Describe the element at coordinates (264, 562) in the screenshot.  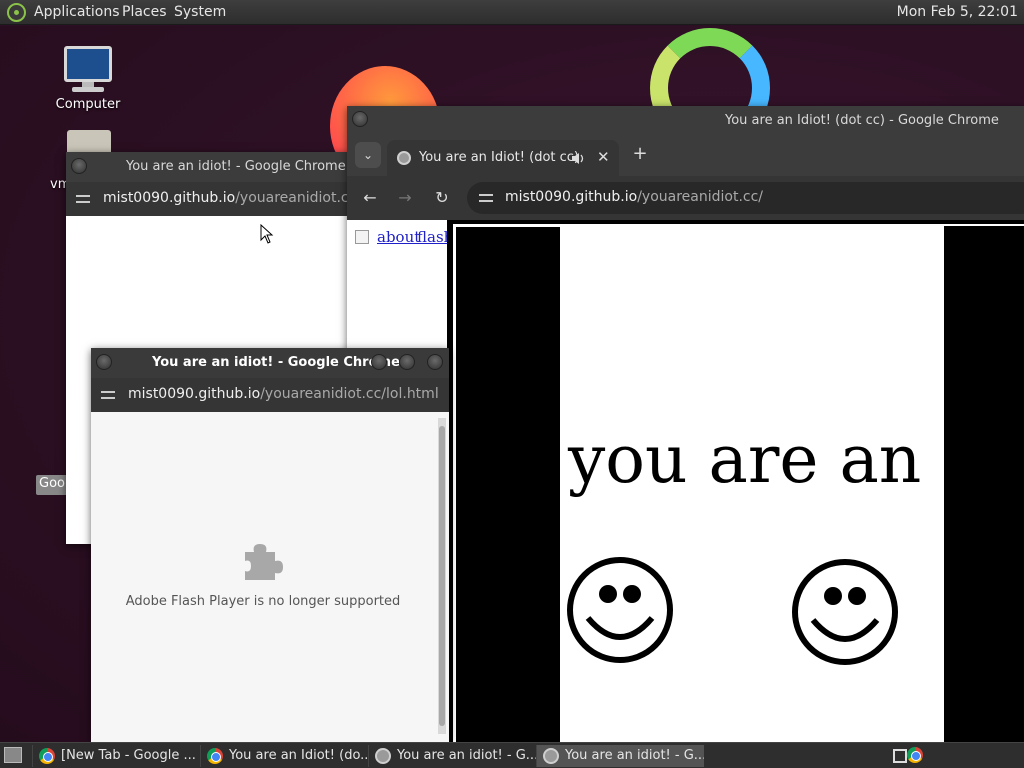
I see `puzzle-piece-icon` at that location.